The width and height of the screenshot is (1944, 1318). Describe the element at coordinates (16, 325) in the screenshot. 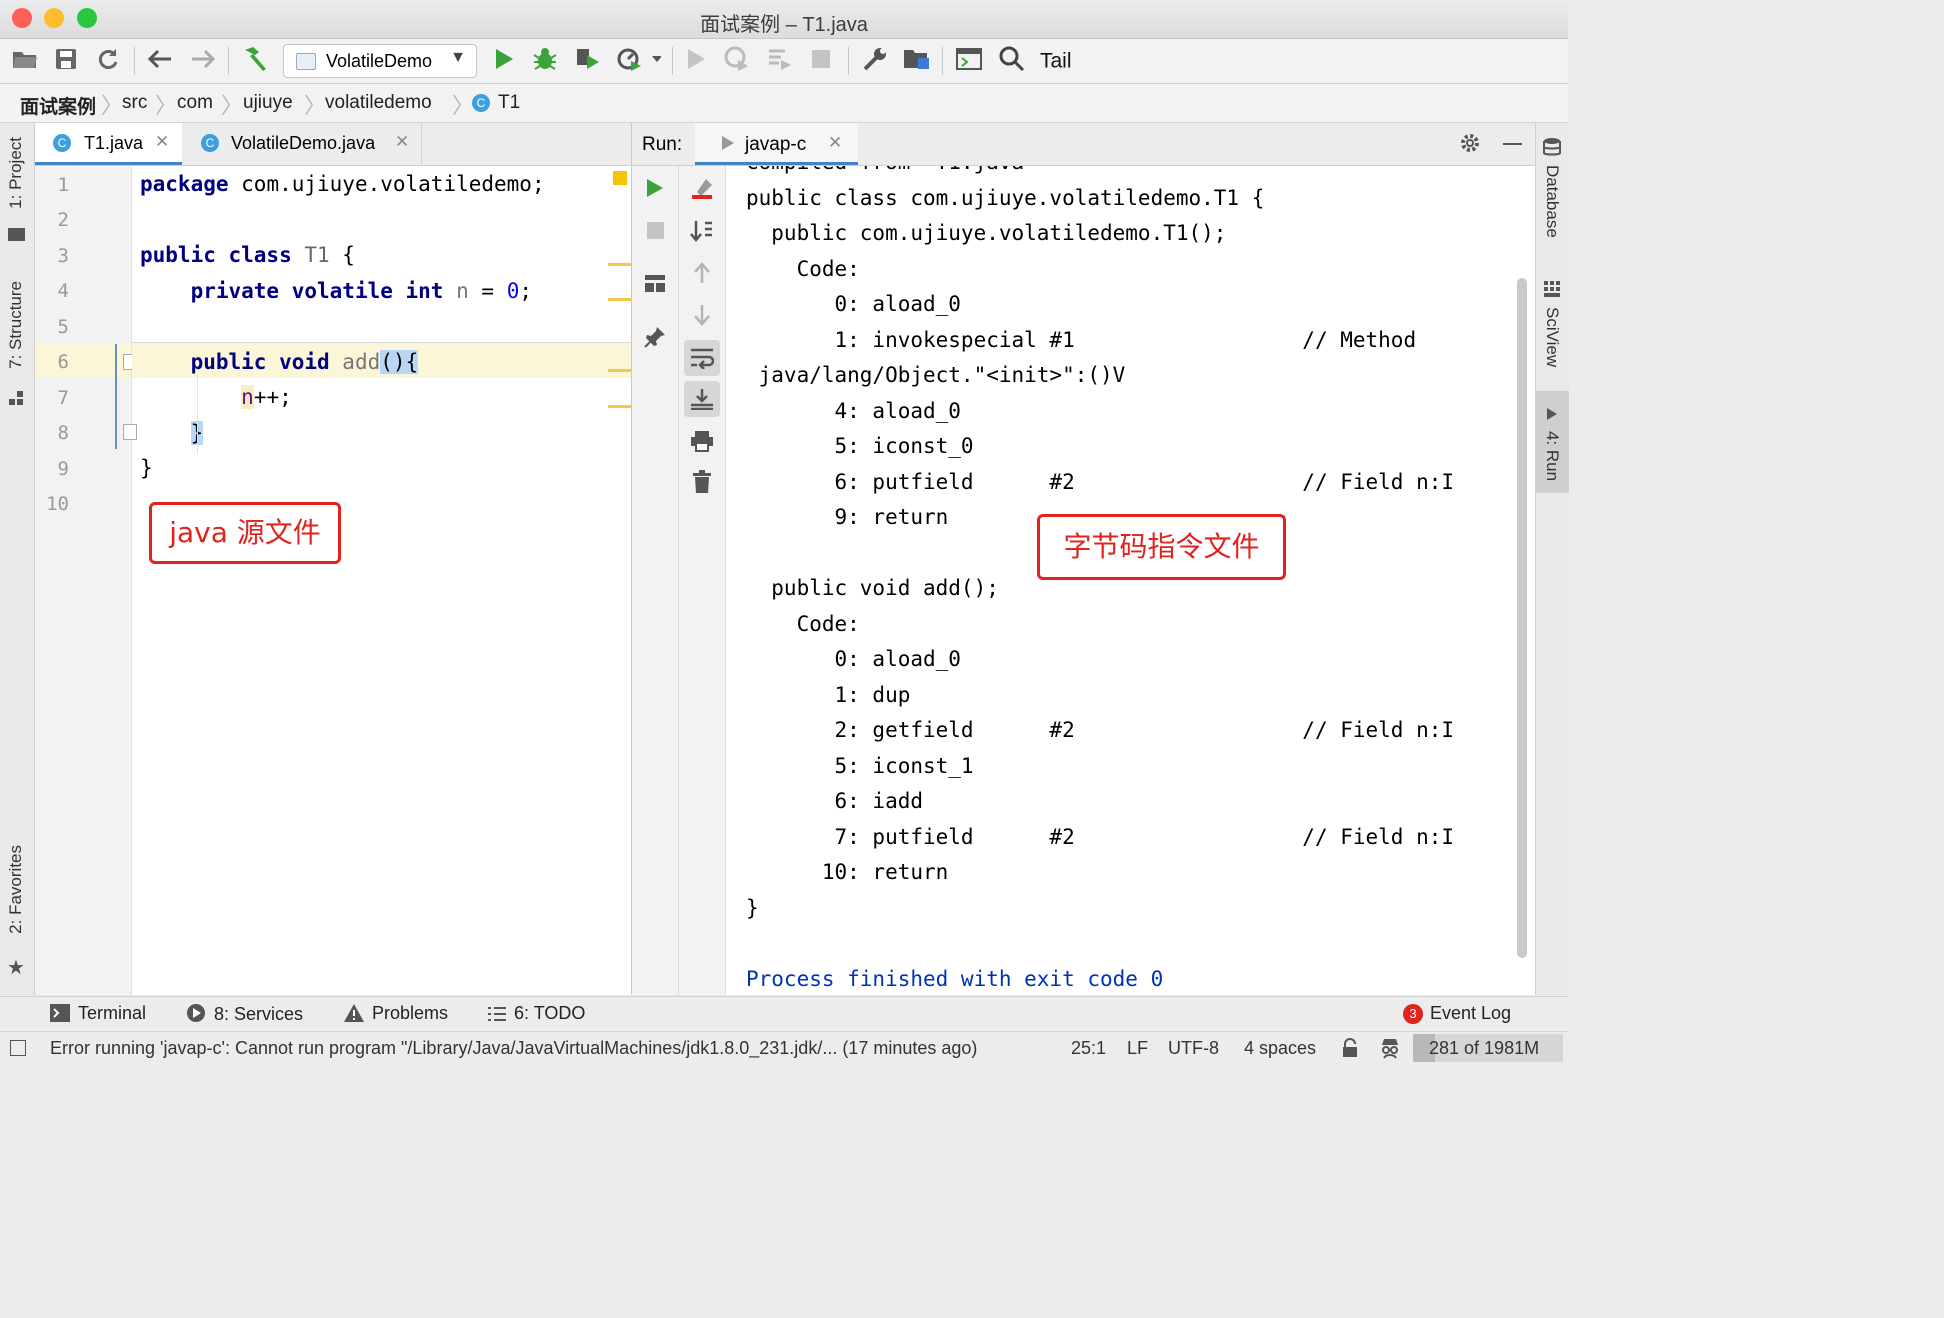

I see `structure-tool-tab: 7: Structure` at that location.